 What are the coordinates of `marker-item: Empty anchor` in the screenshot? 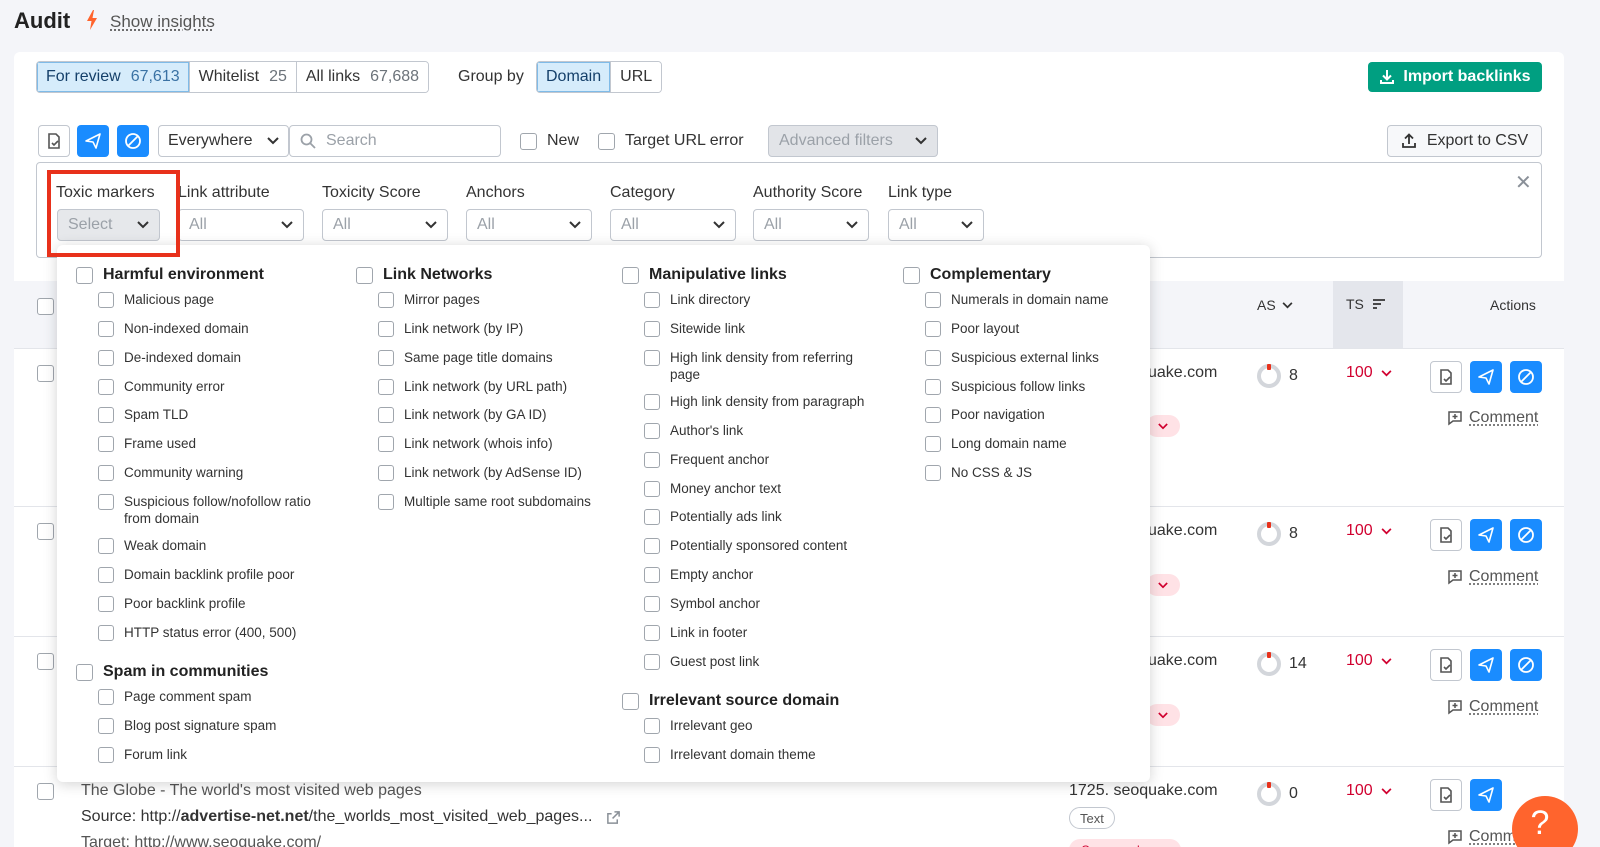 It's located at (698, 574).